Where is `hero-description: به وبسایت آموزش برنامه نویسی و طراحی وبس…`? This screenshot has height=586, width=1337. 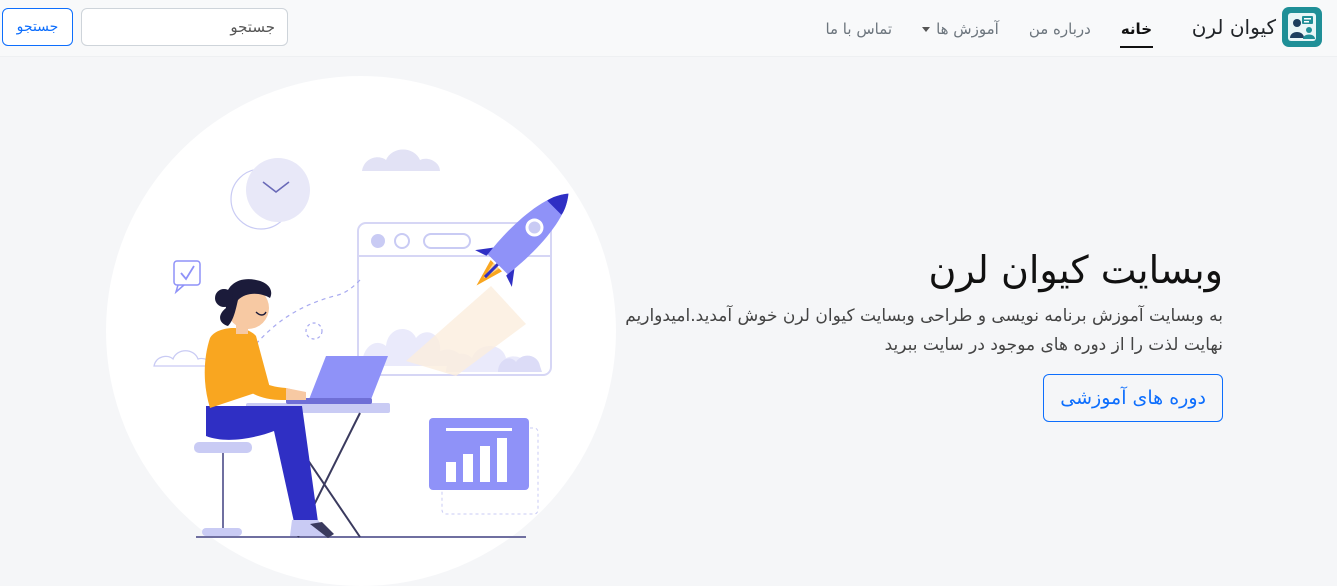 hero-description: به وبسایت آموزش برنامه نویسی و طراحی وبس… is located at coordinates (924, 330).